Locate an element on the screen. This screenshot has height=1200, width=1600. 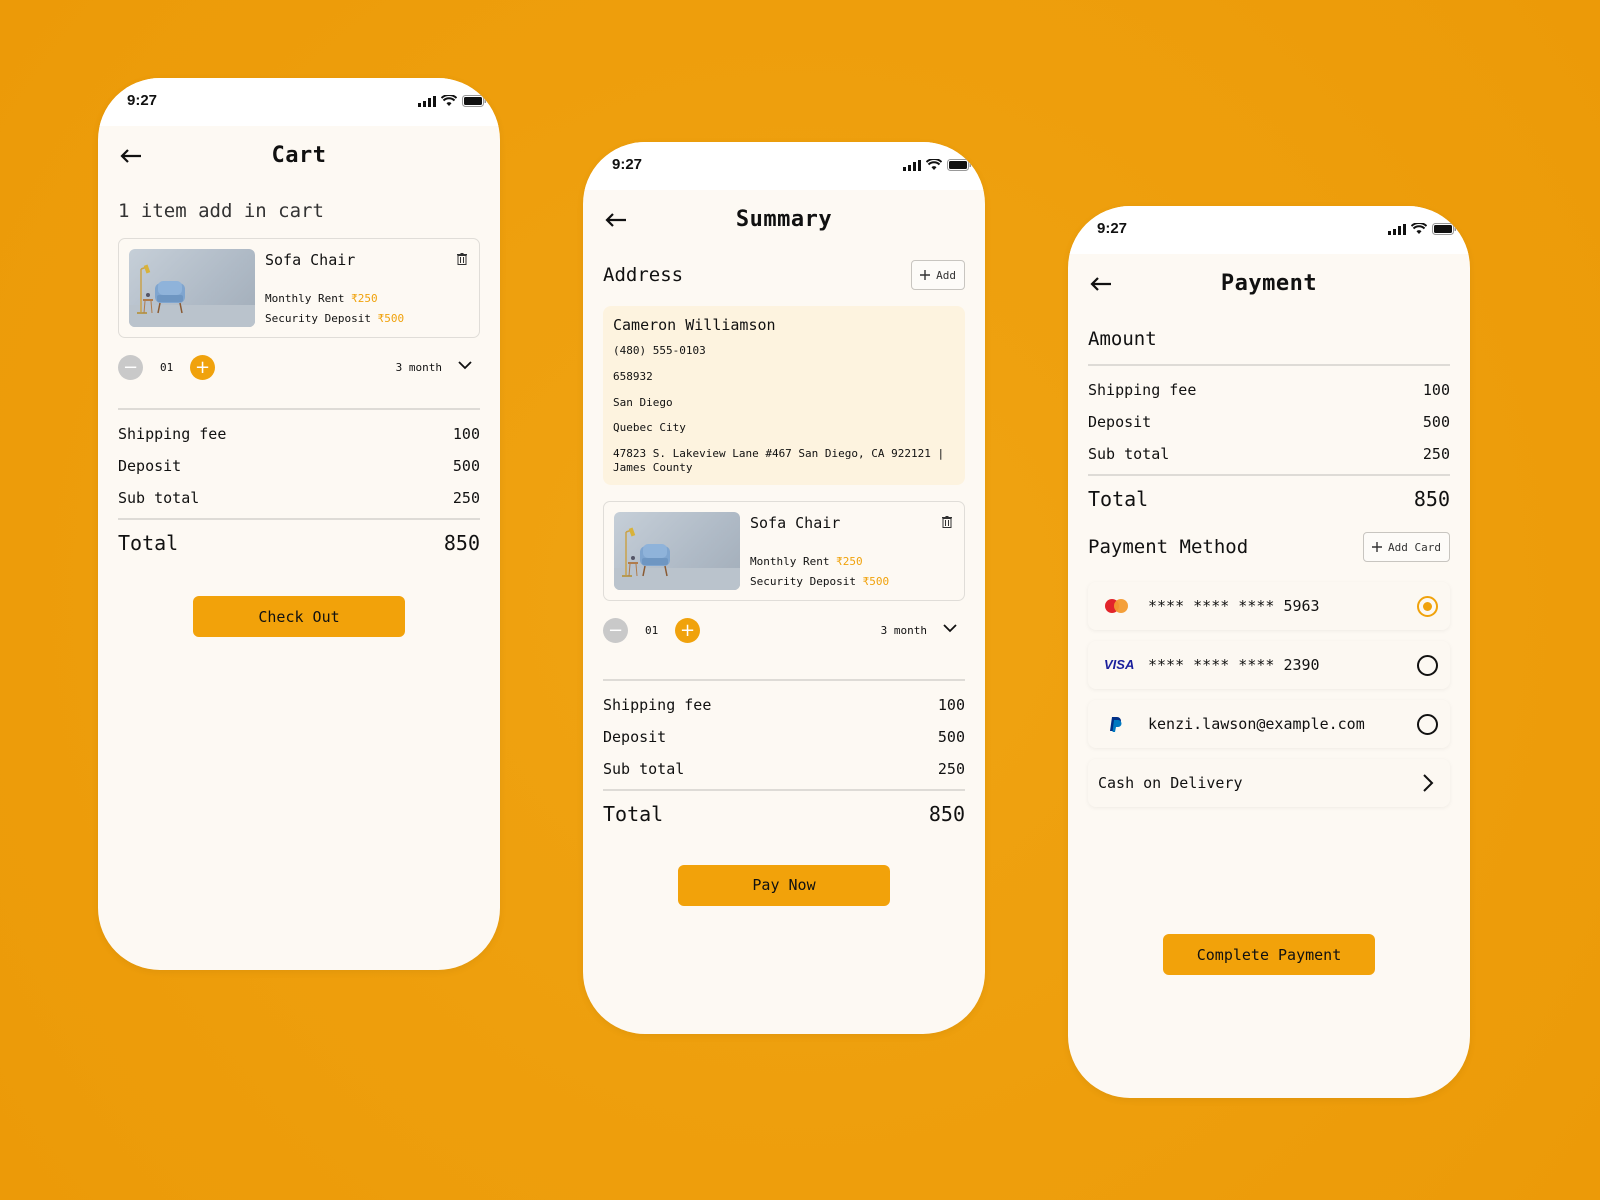
payment-method-header: Payment Method Add Card is located at coordinates (1269, 548).